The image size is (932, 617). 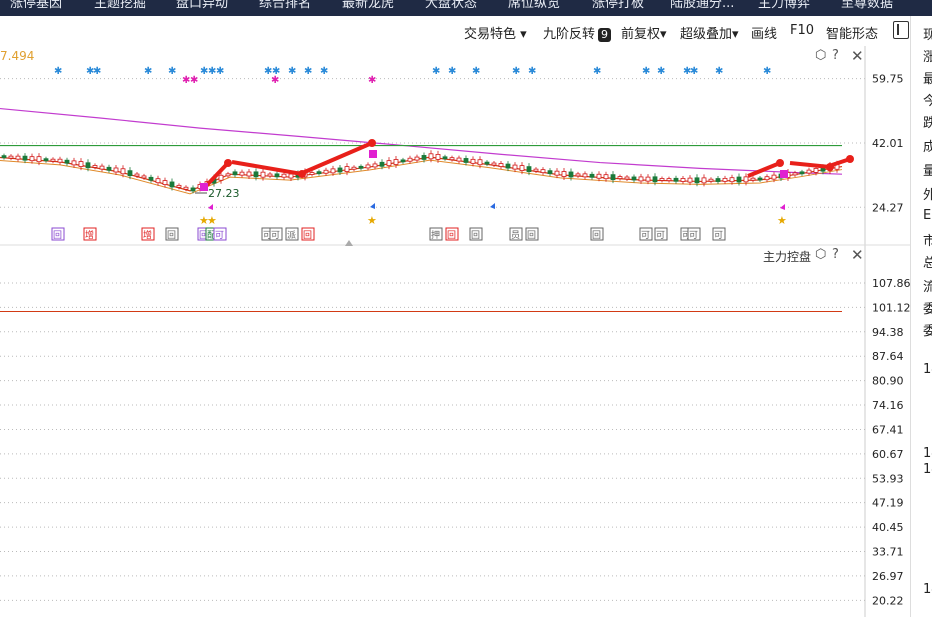 What do you see at coordinates (888, 332) in the screenshot?
I see `sub-y-tick-label: 94.38` at bounding box center [888, 332].